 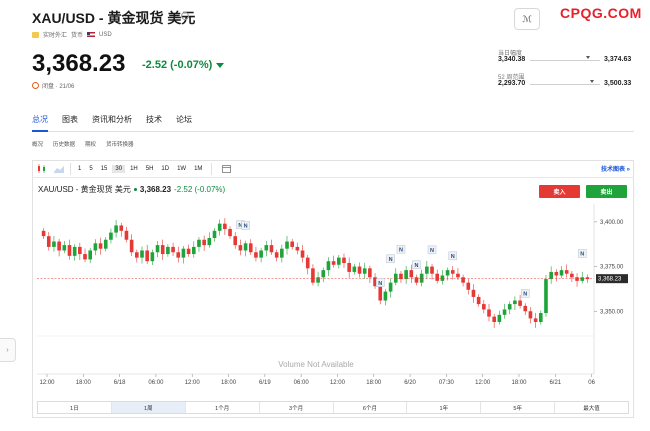 What do you see at coordinates (150, 169) in the screenshot?
I see `timeframe-5h: 5H` at bounding box center [150, 169].